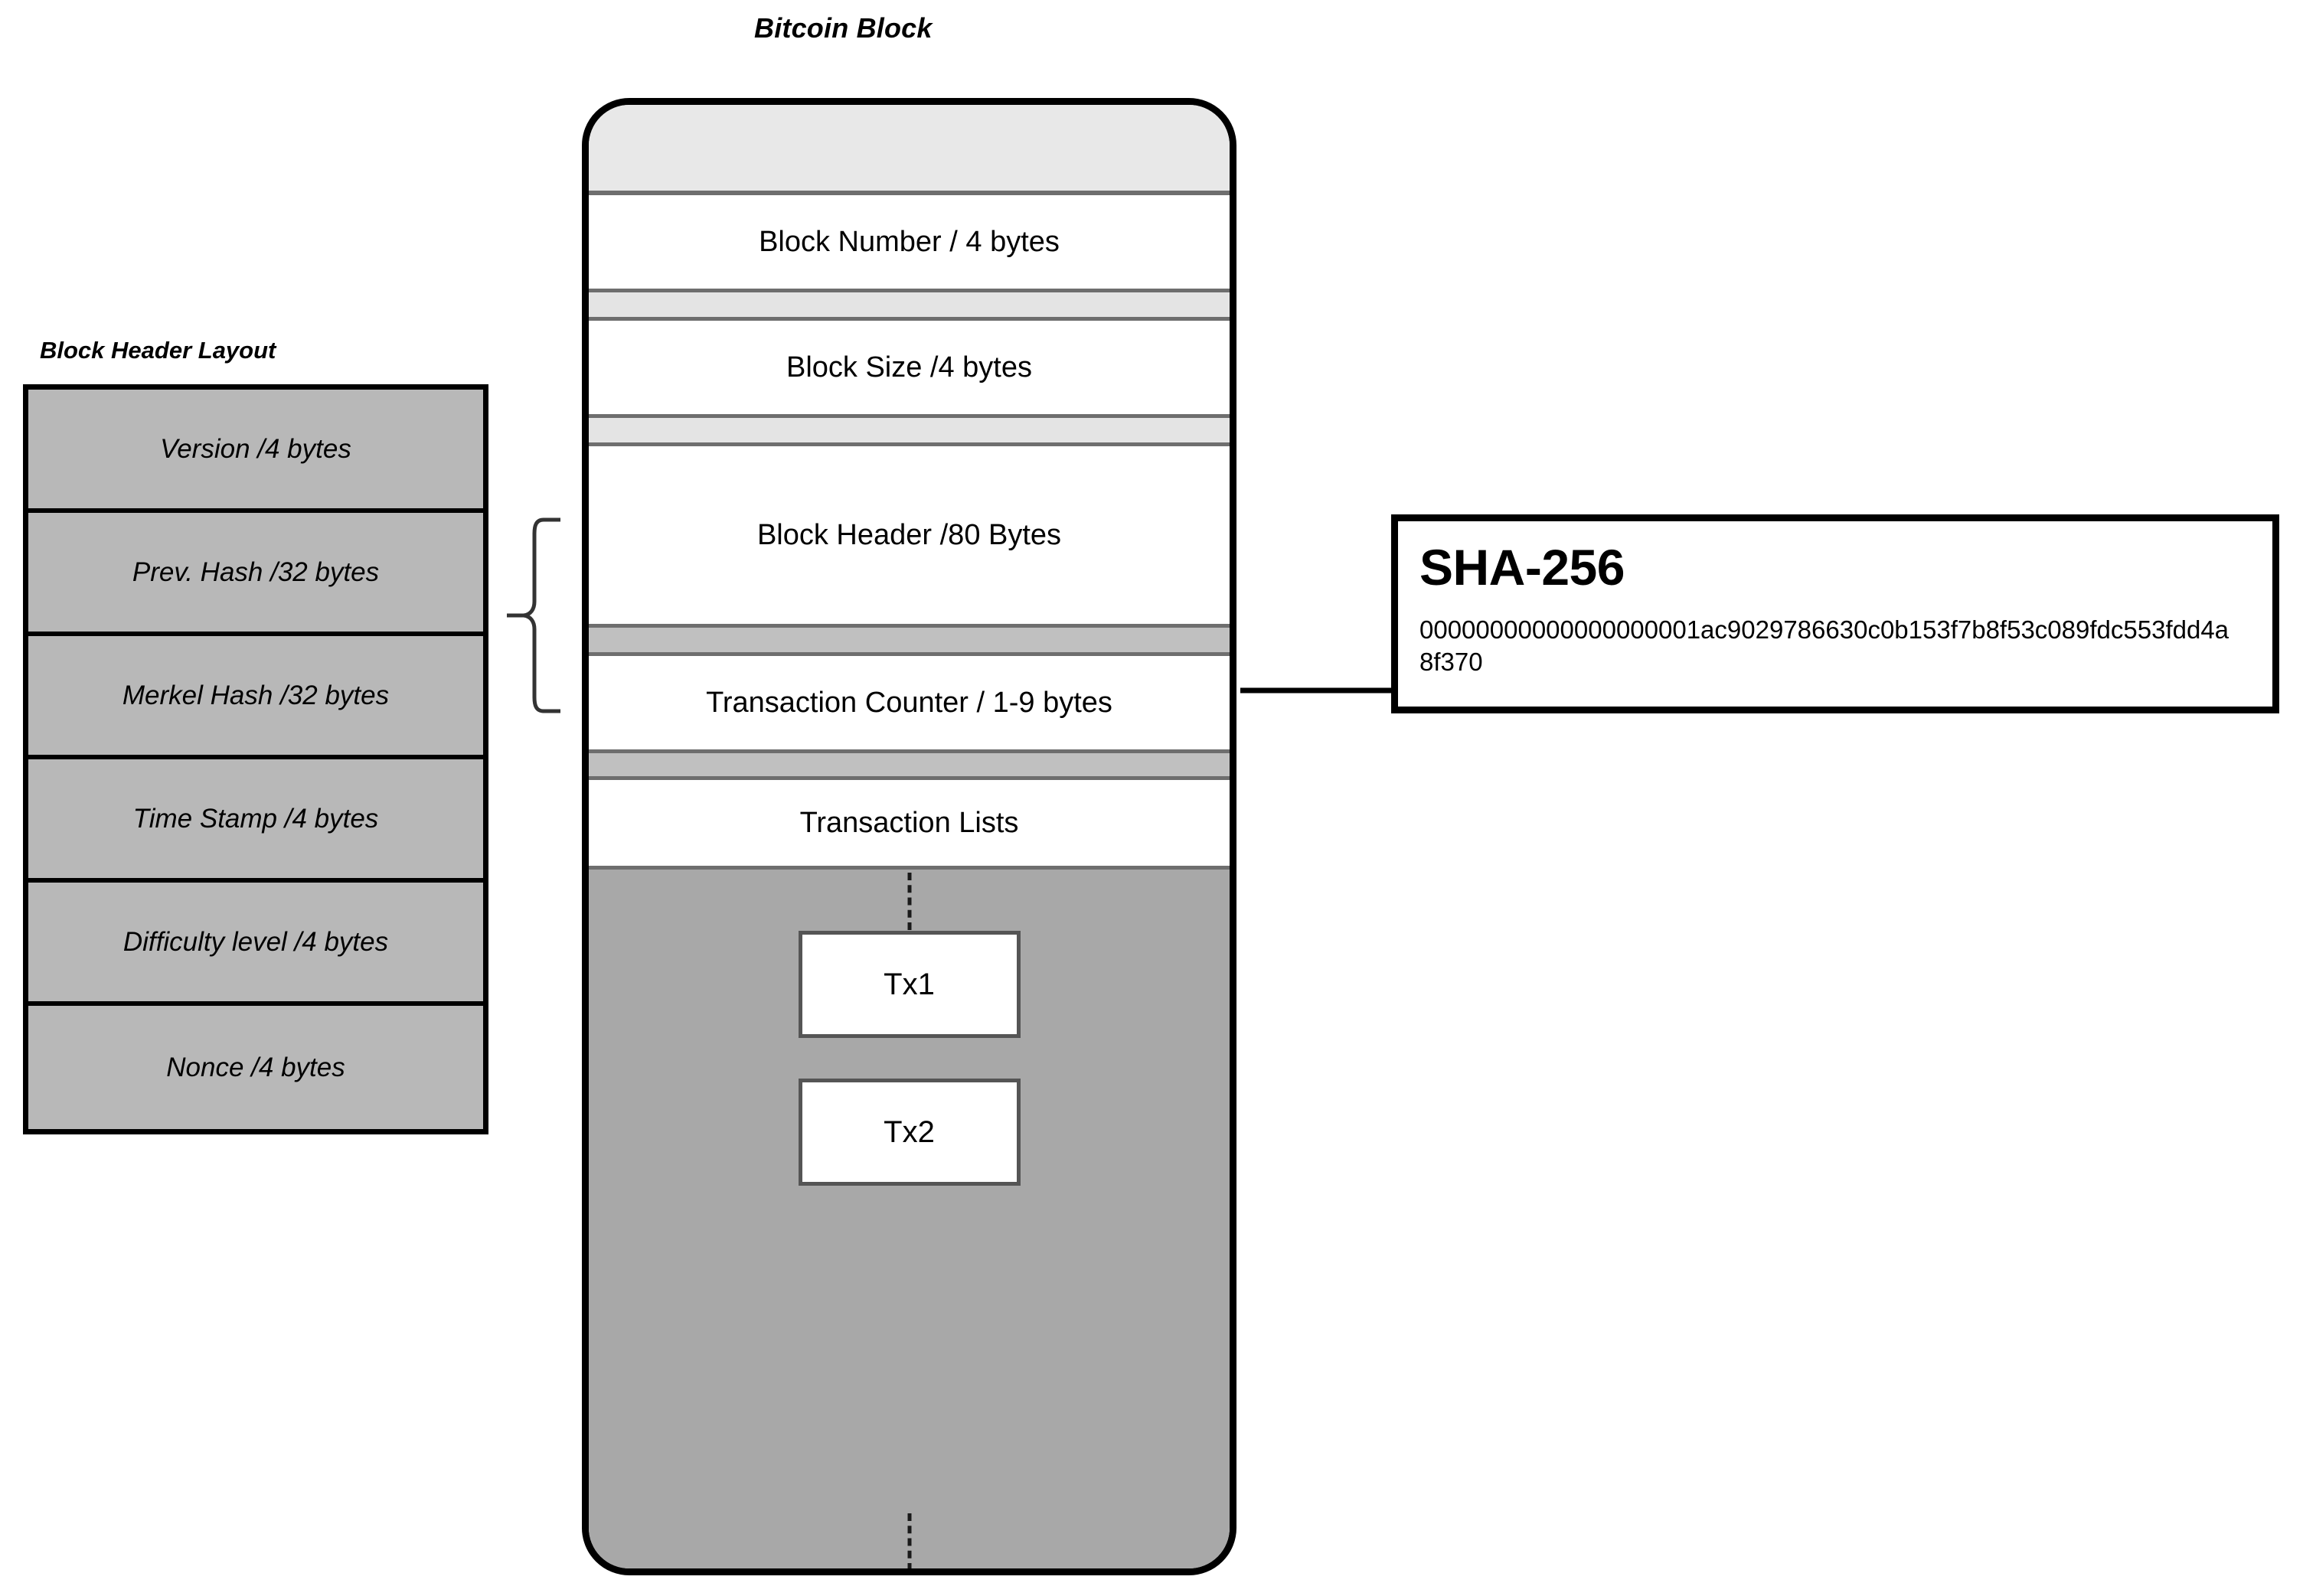  I want to click on curly-brace-icon, so click(533, 615).